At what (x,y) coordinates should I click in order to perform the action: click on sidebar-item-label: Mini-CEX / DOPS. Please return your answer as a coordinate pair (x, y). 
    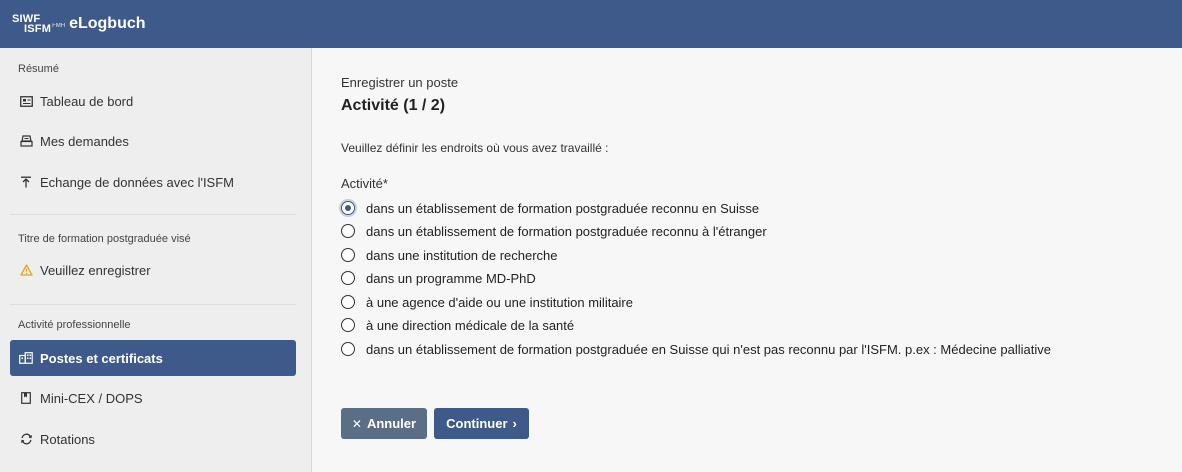
    Looking at the image, I should click on (91, 398).